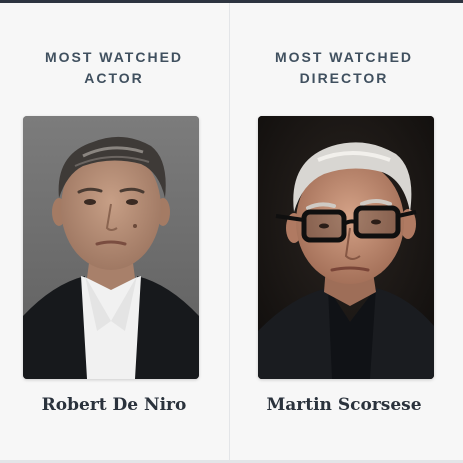 This screenshot has width=463, height=463. Describe the element at coordinates (114, 67) in the screenshot. I see `card-label: MOST WATCHED ACTOR` at that location.